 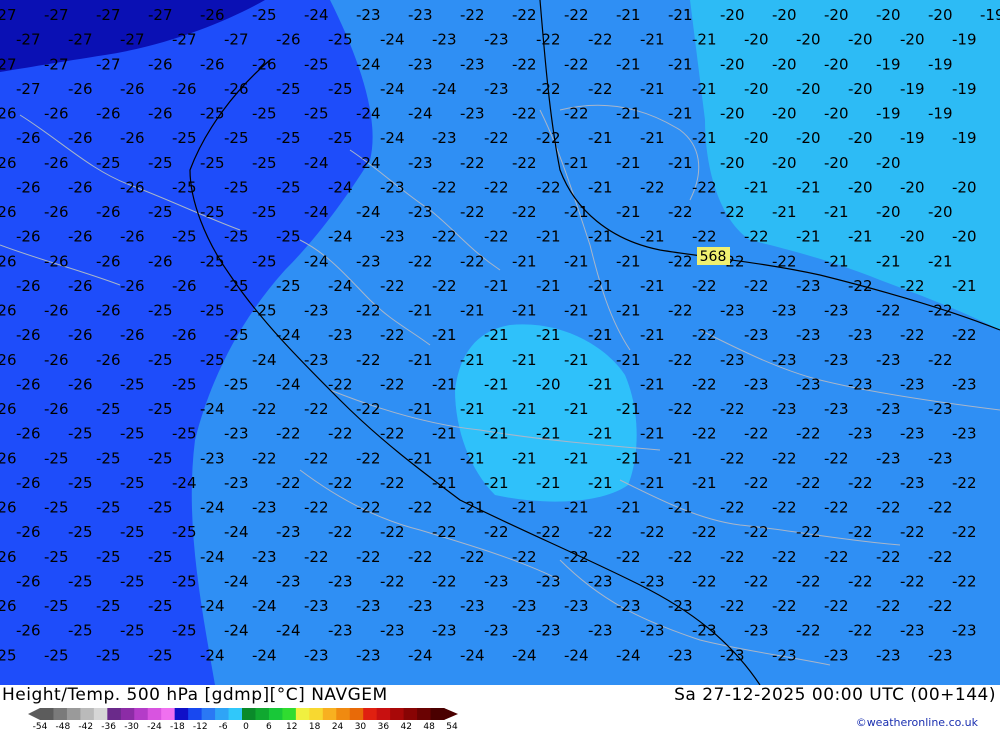 What do you see at coordinates (429, 727) in the screenshot?
I see `scale-tick-label: 48` at bounding box center [429, 727].